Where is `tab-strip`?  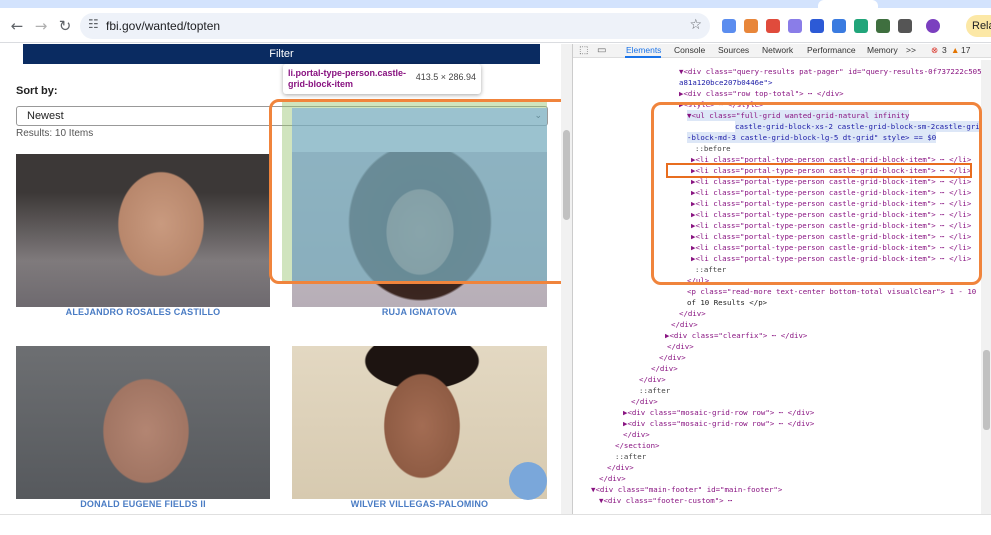 tab-strip is located at coordinates (495, 4).